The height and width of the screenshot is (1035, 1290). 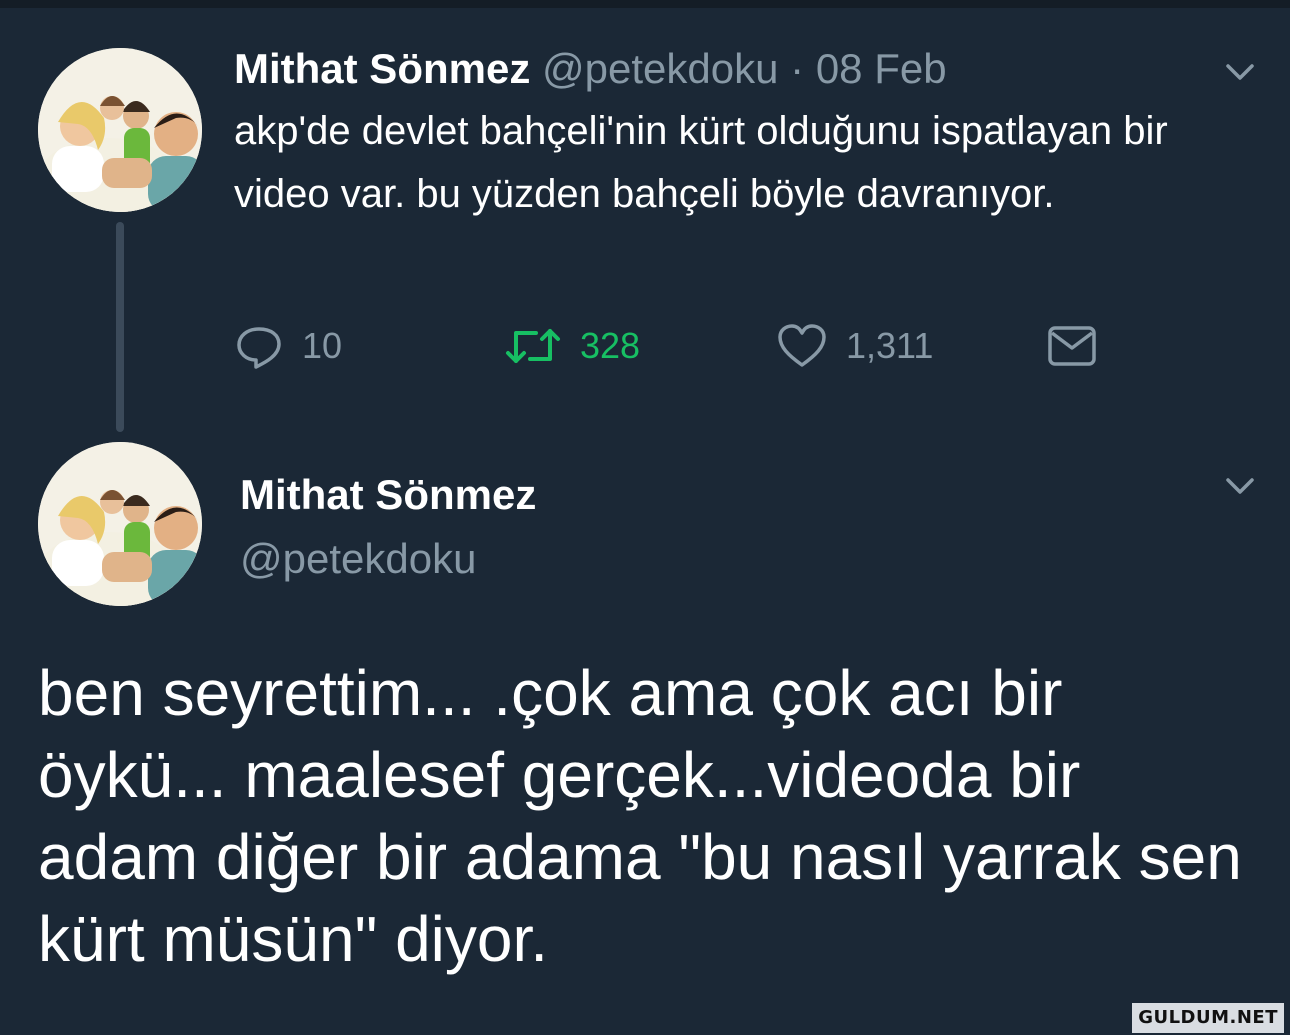 What do you see at coordinates (802, 346) in the screenshot?
I see `heart-icon` at bounding box center [802, 346].